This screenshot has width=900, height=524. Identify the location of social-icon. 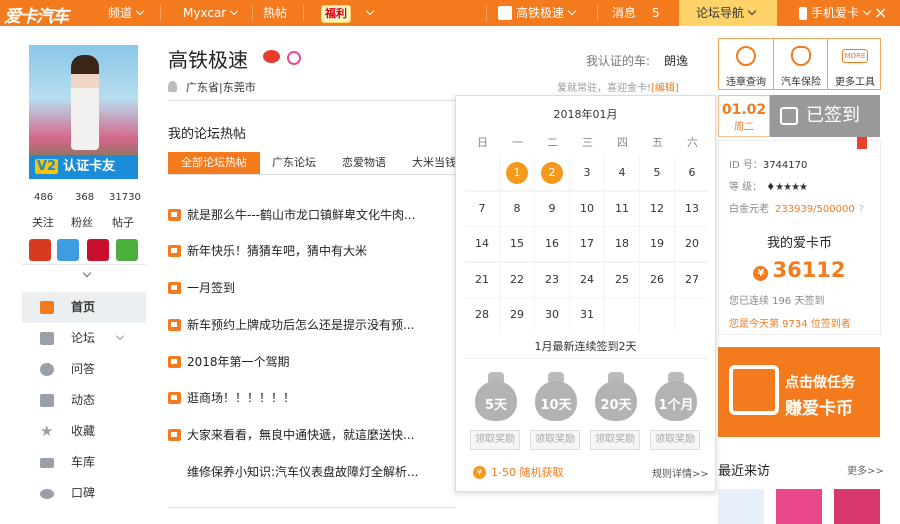
(294, 58).